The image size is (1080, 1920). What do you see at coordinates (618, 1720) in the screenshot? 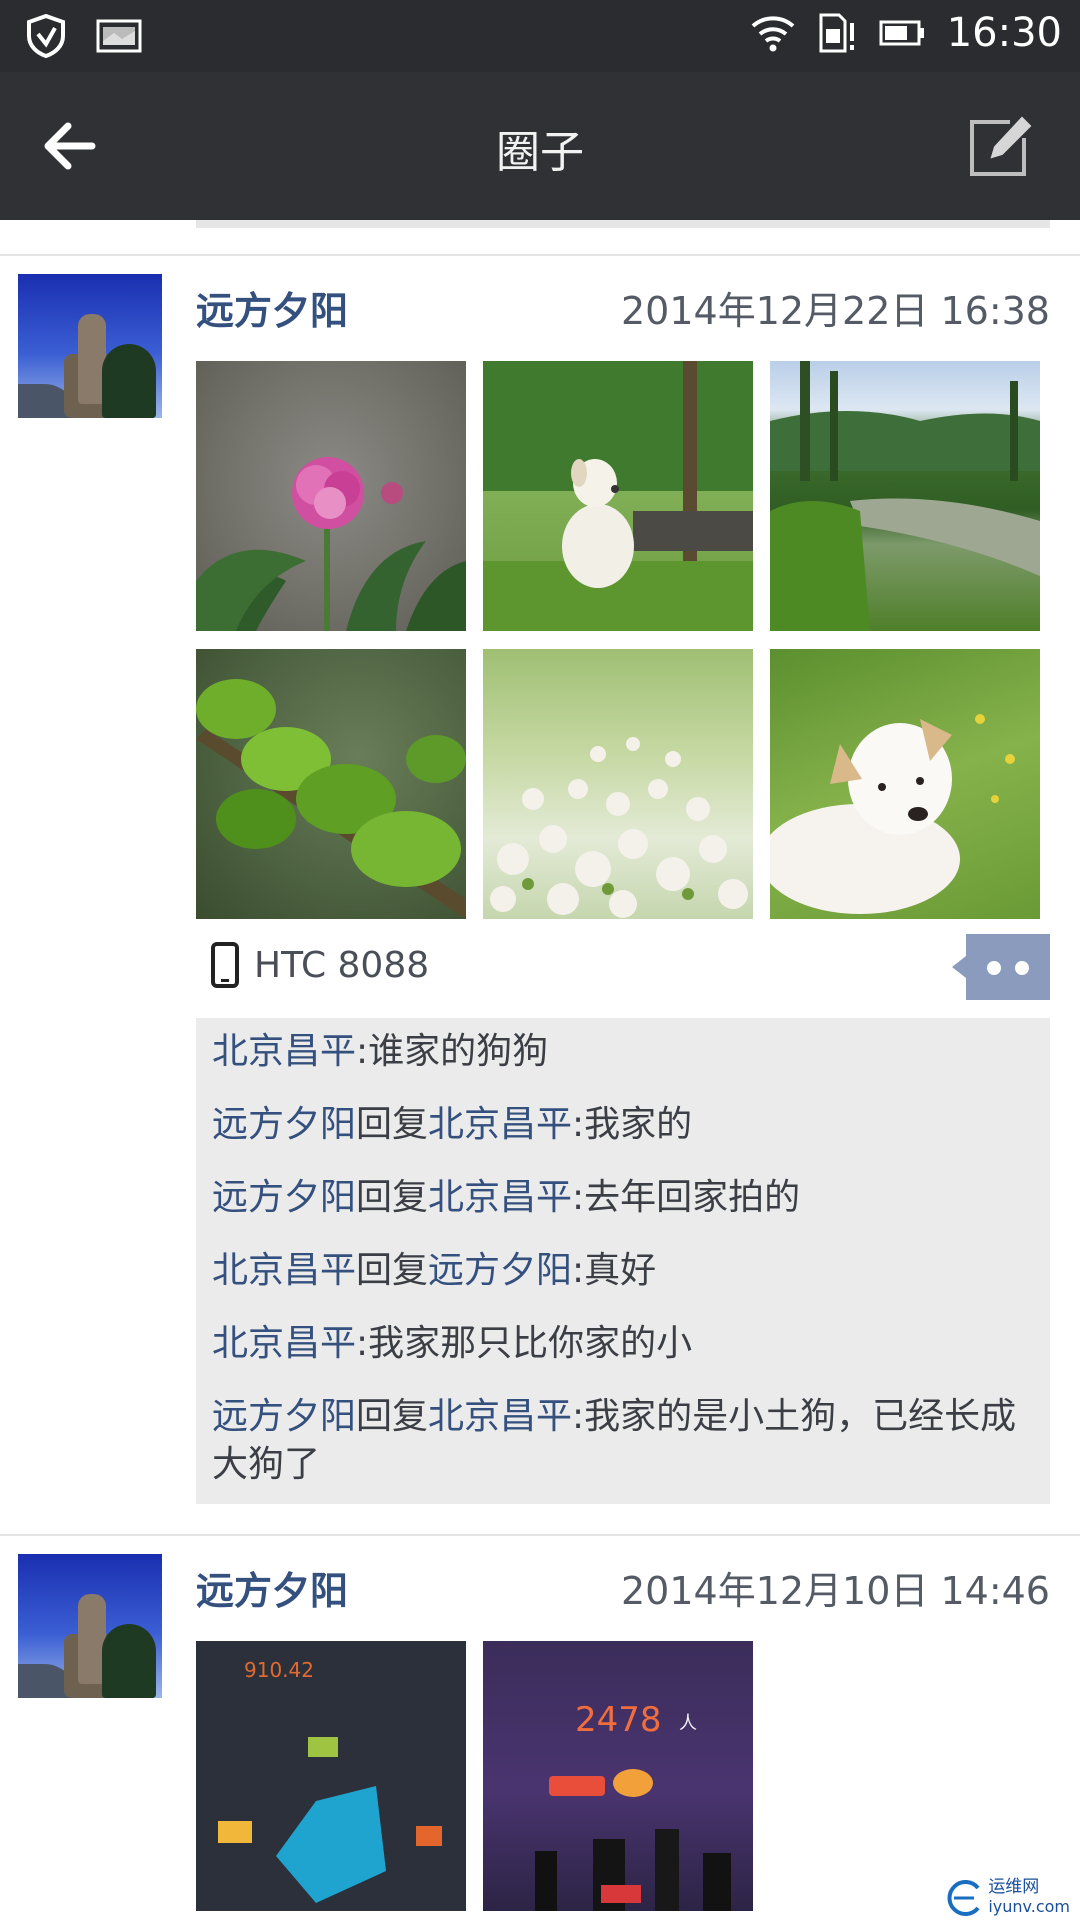
I see `app2-number: 2478` at bounding box center [618, 1720].